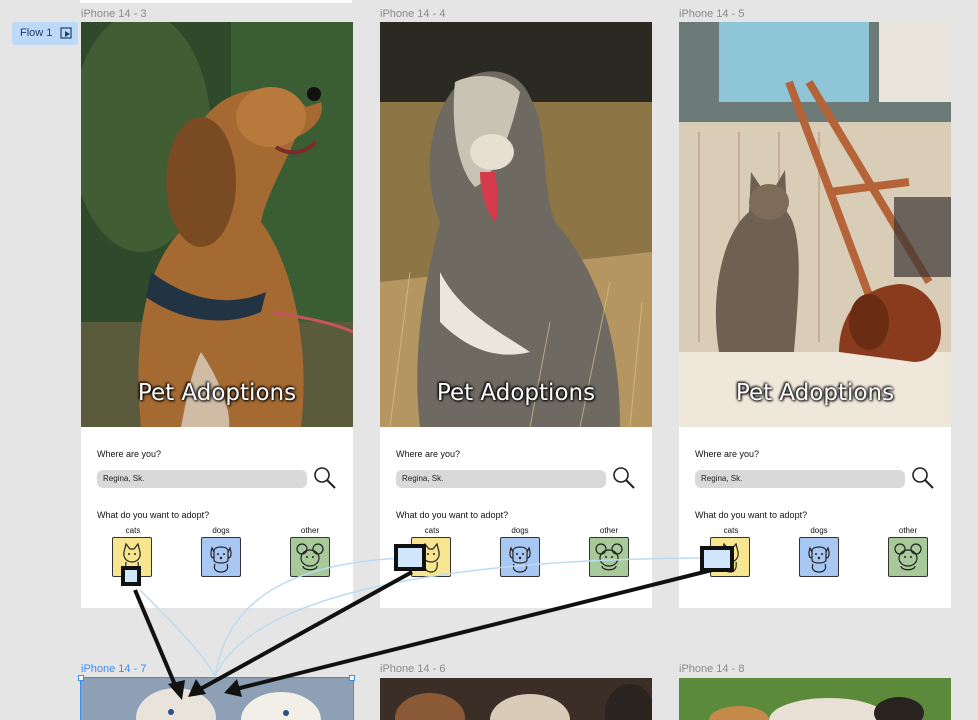  I want to click on prototype-connections, so click(423, 628).